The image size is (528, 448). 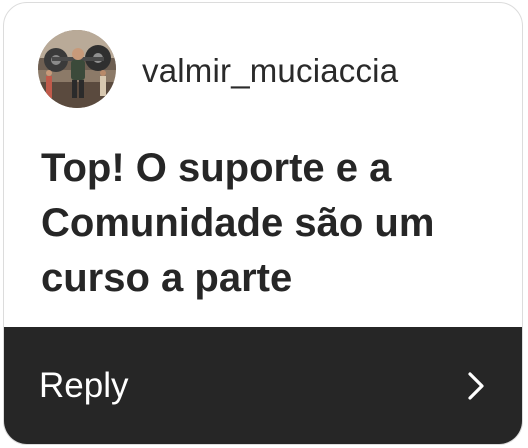 What do you see at coordinates (84, 385) in the screenshot?
I see `reply-label: Reply` at bounding box center [84, 385].